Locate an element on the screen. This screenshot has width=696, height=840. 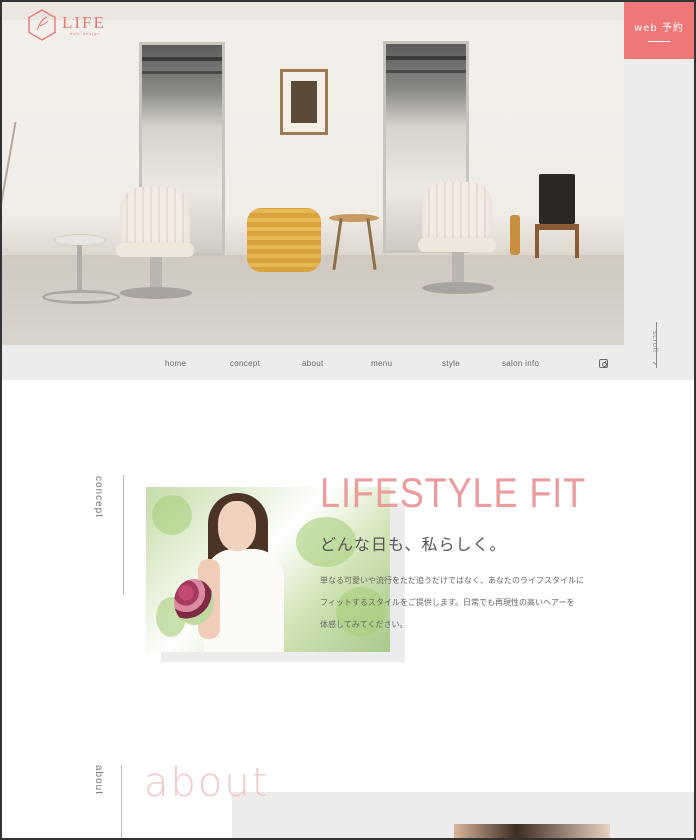
about-photo is located at coordinates (532, 832).